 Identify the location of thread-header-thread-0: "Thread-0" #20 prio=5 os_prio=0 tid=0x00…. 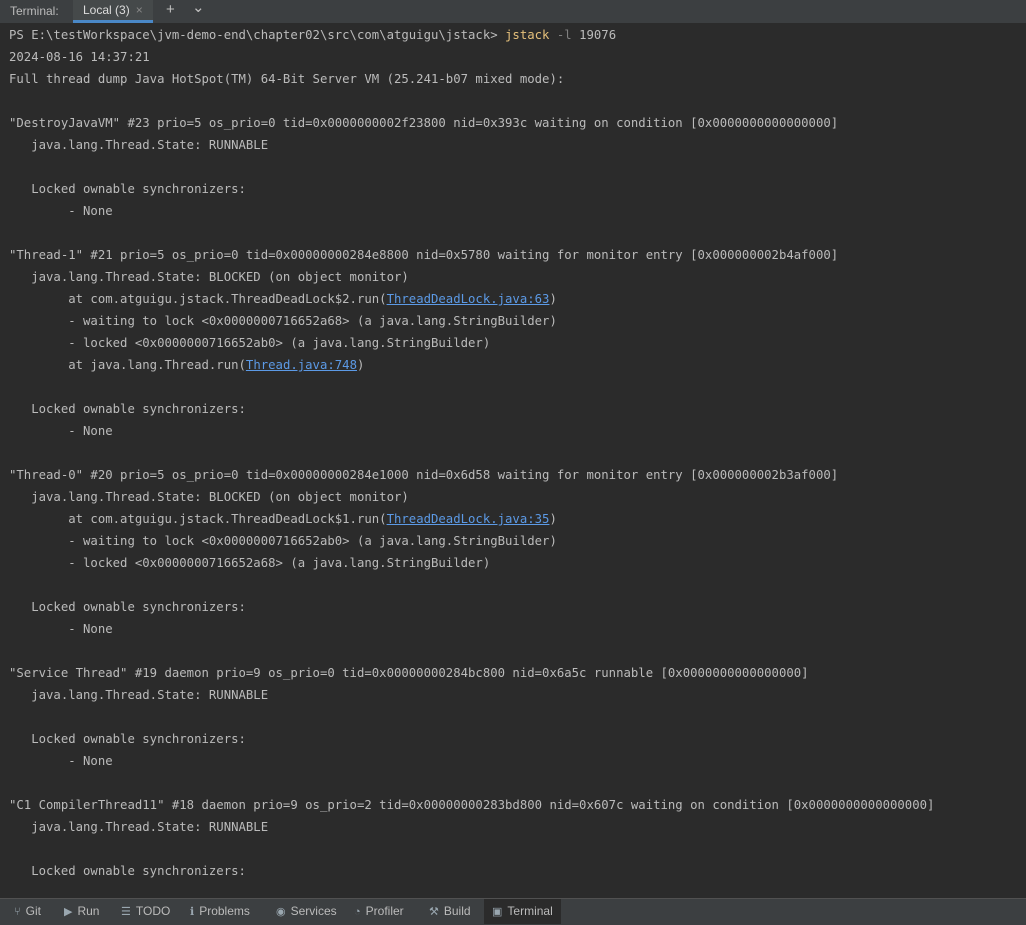
(424, 475).